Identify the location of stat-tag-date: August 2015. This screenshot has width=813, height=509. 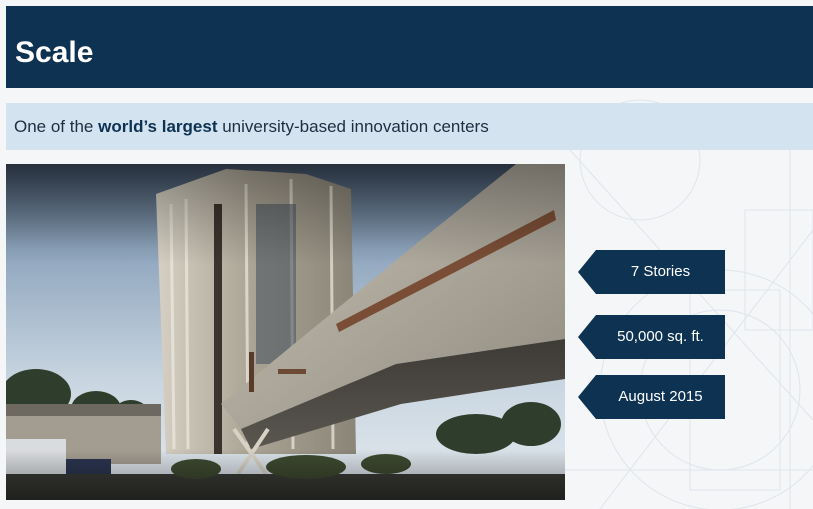
(651, 397).